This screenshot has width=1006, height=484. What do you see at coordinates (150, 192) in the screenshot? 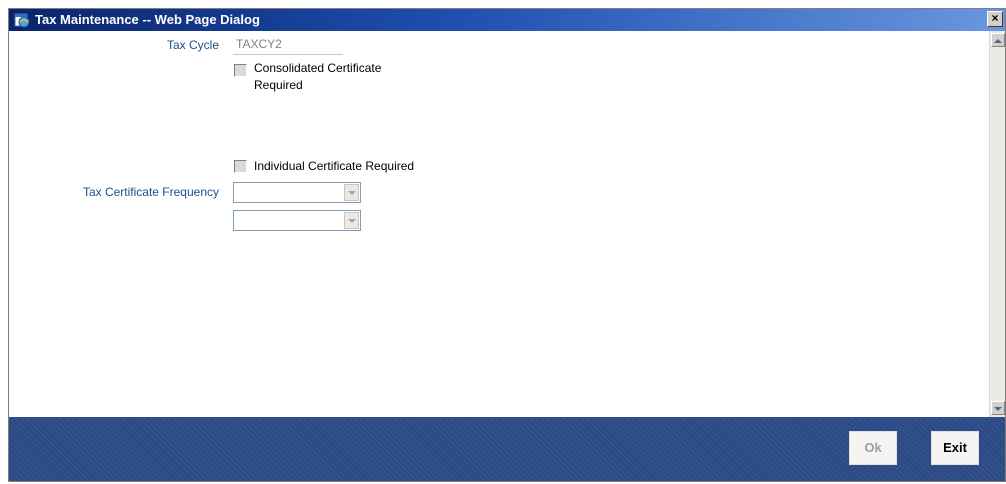
I see `tax-certificate-frequency-label: Tax Certificate Frequency` at bounding box center [150, 192].